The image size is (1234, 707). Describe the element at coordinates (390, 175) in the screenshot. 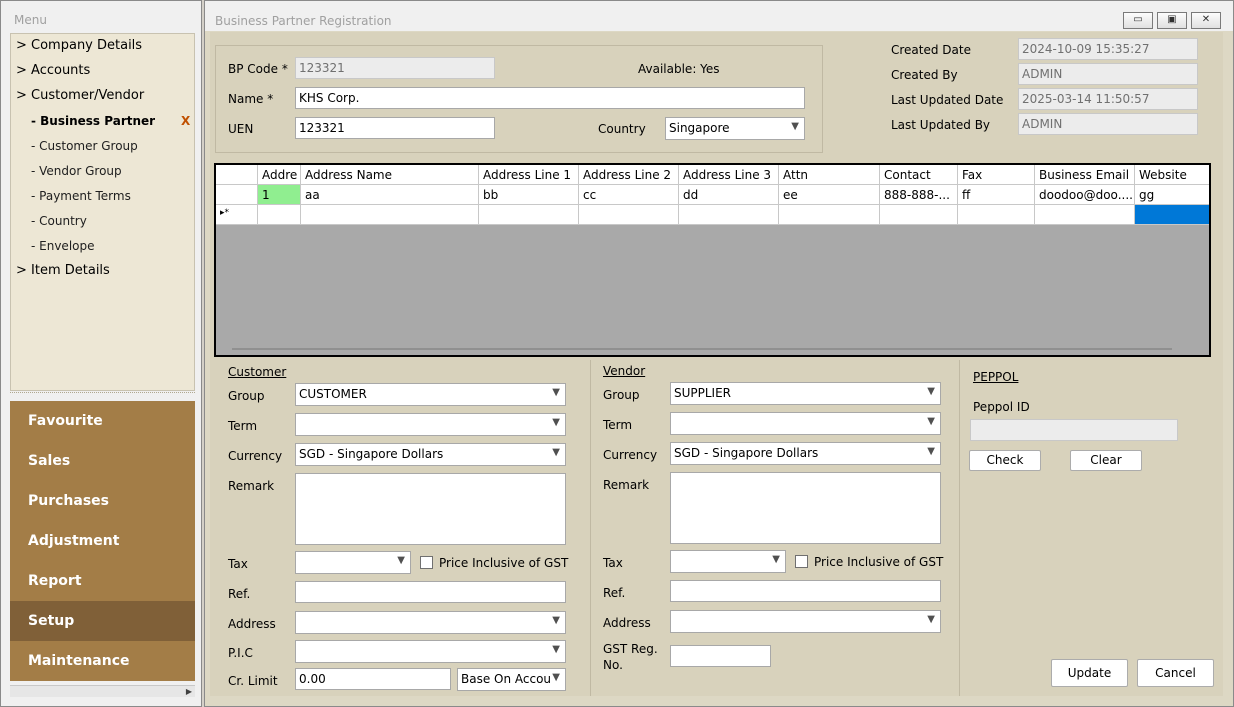

I see `col-header-address-name: Address Name` at that location.